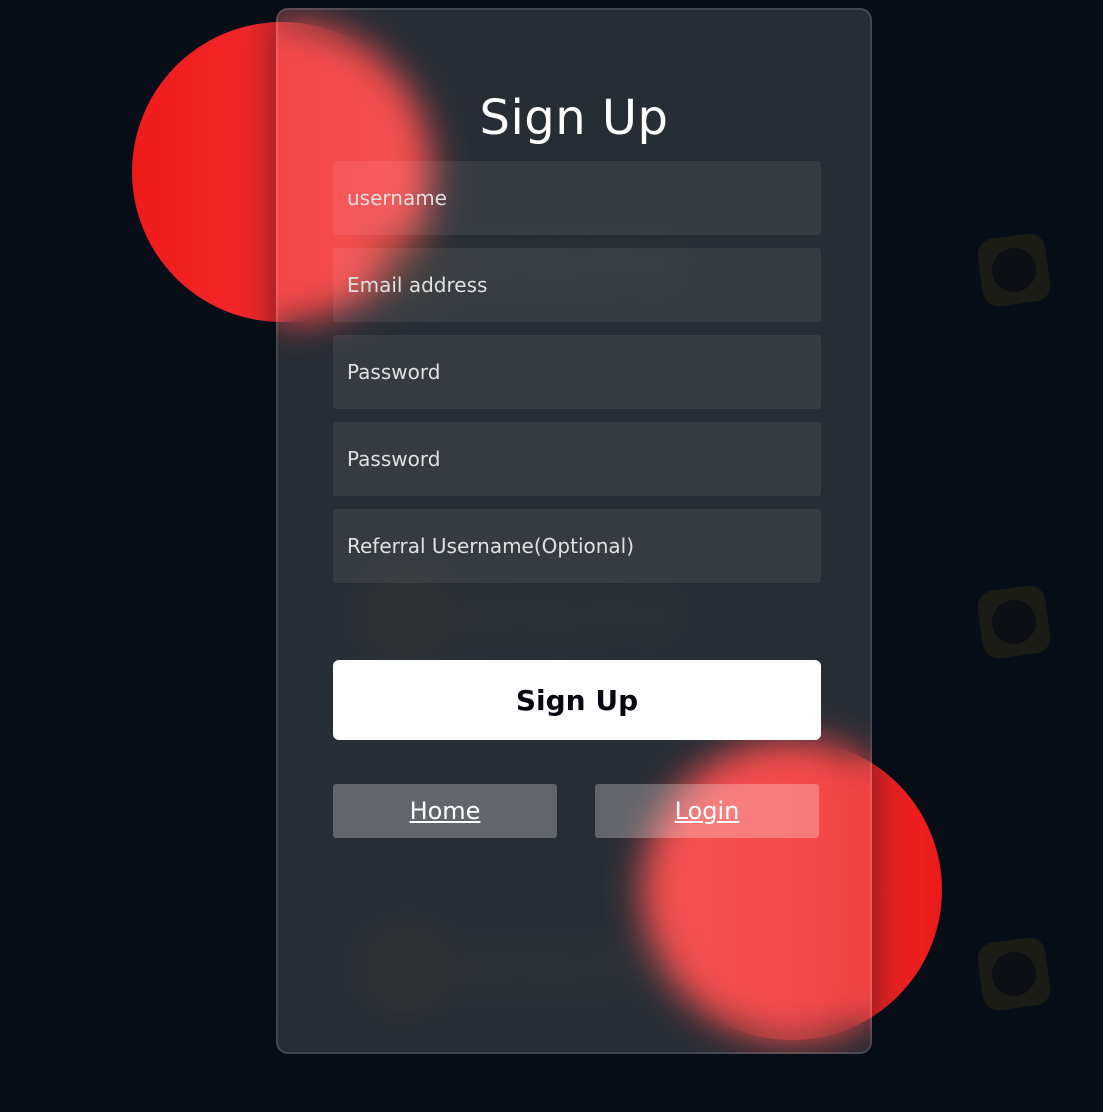  What do you see at coordinates (577, 372) in the screenshot?
I see `password-field` at bounding box center [577, 372].